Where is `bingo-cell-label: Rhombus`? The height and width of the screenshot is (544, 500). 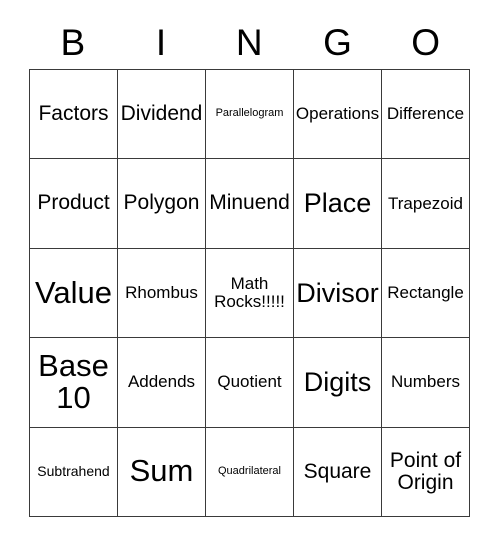
bingo-cell-label: Rhombus is located at coordinates (161, 292).